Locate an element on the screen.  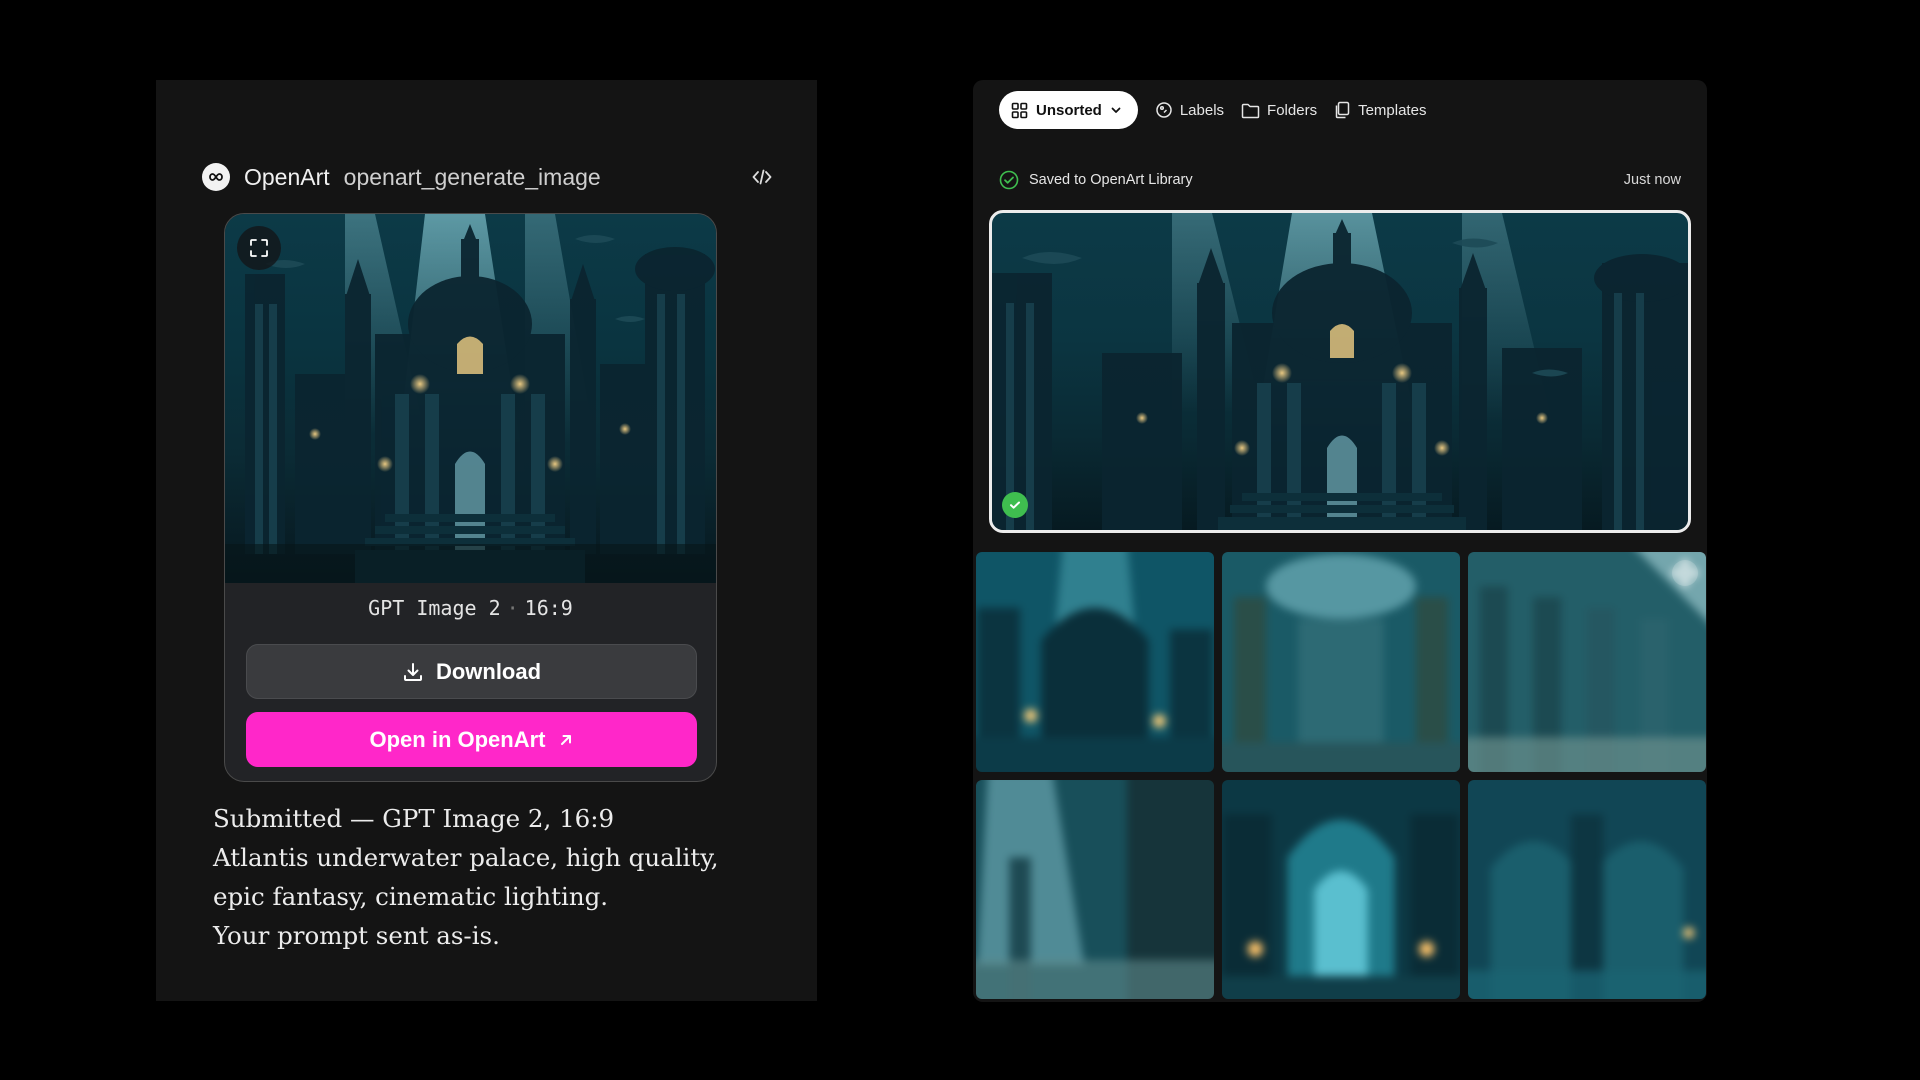
open-label: Open in OpenArt is located at coordinates (457, 739).